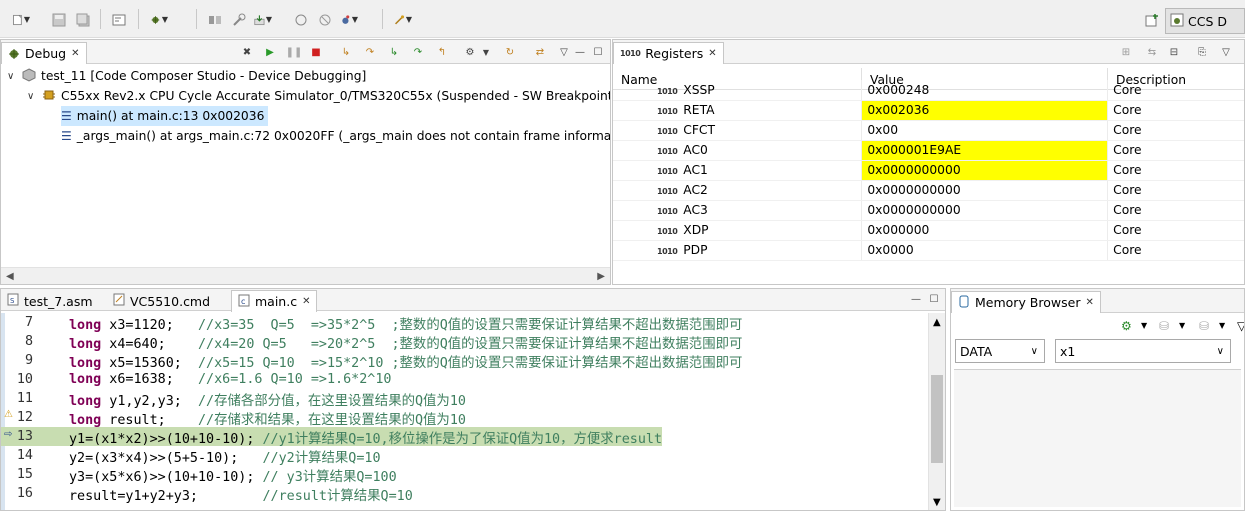  What do you see at coordinates (1000, 351) in the screenshot?
I see `memory-page-select: DATA ∨` at bounding box center [1000, 351].